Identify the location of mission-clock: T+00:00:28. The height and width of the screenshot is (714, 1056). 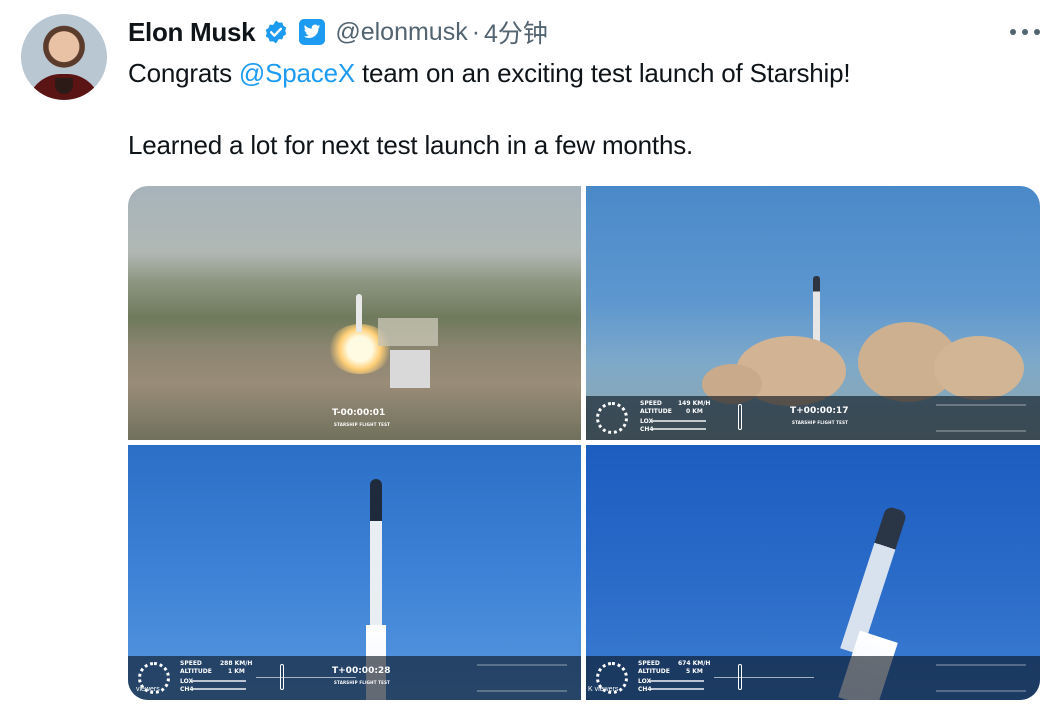
(361, 671).